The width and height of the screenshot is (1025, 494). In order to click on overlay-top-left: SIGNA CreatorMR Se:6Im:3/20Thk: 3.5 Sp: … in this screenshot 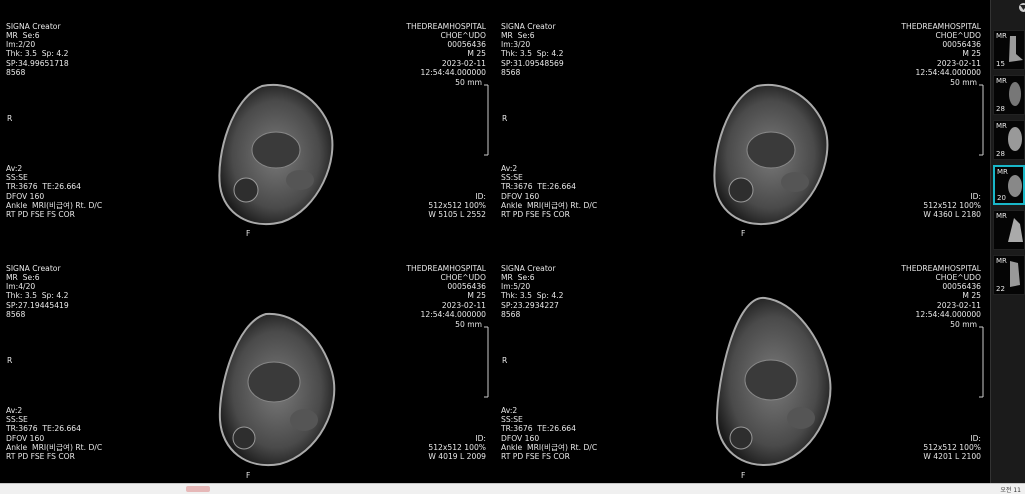, I will do `click(532, 49)`.